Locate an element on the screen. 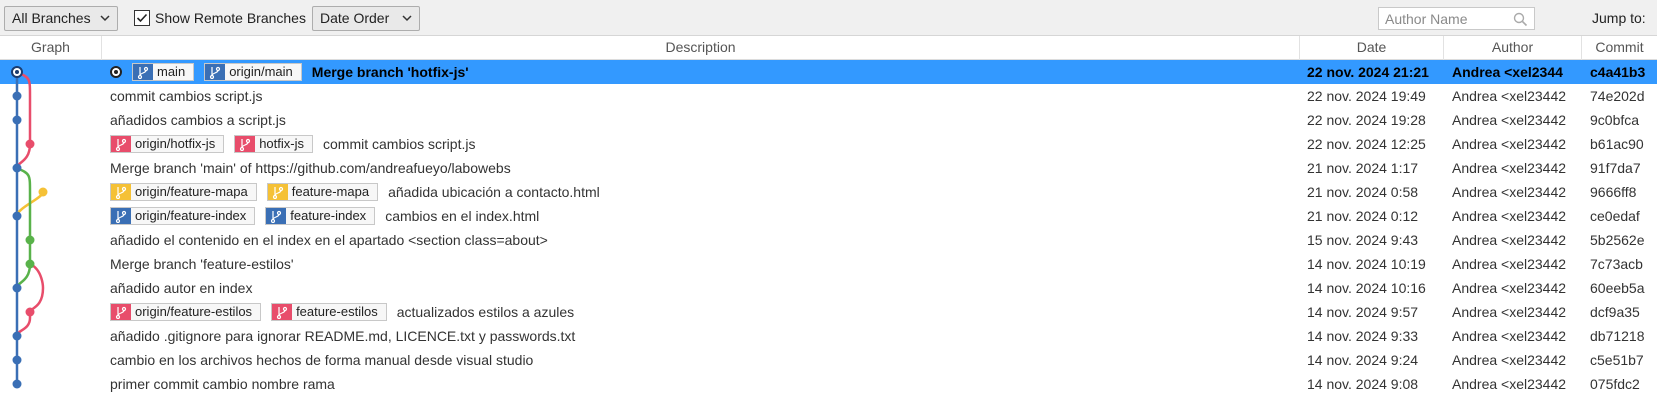 This screenshot has height=412, width=1657. order-dropdown-label: Date Order is located at coordinates (355, 18).